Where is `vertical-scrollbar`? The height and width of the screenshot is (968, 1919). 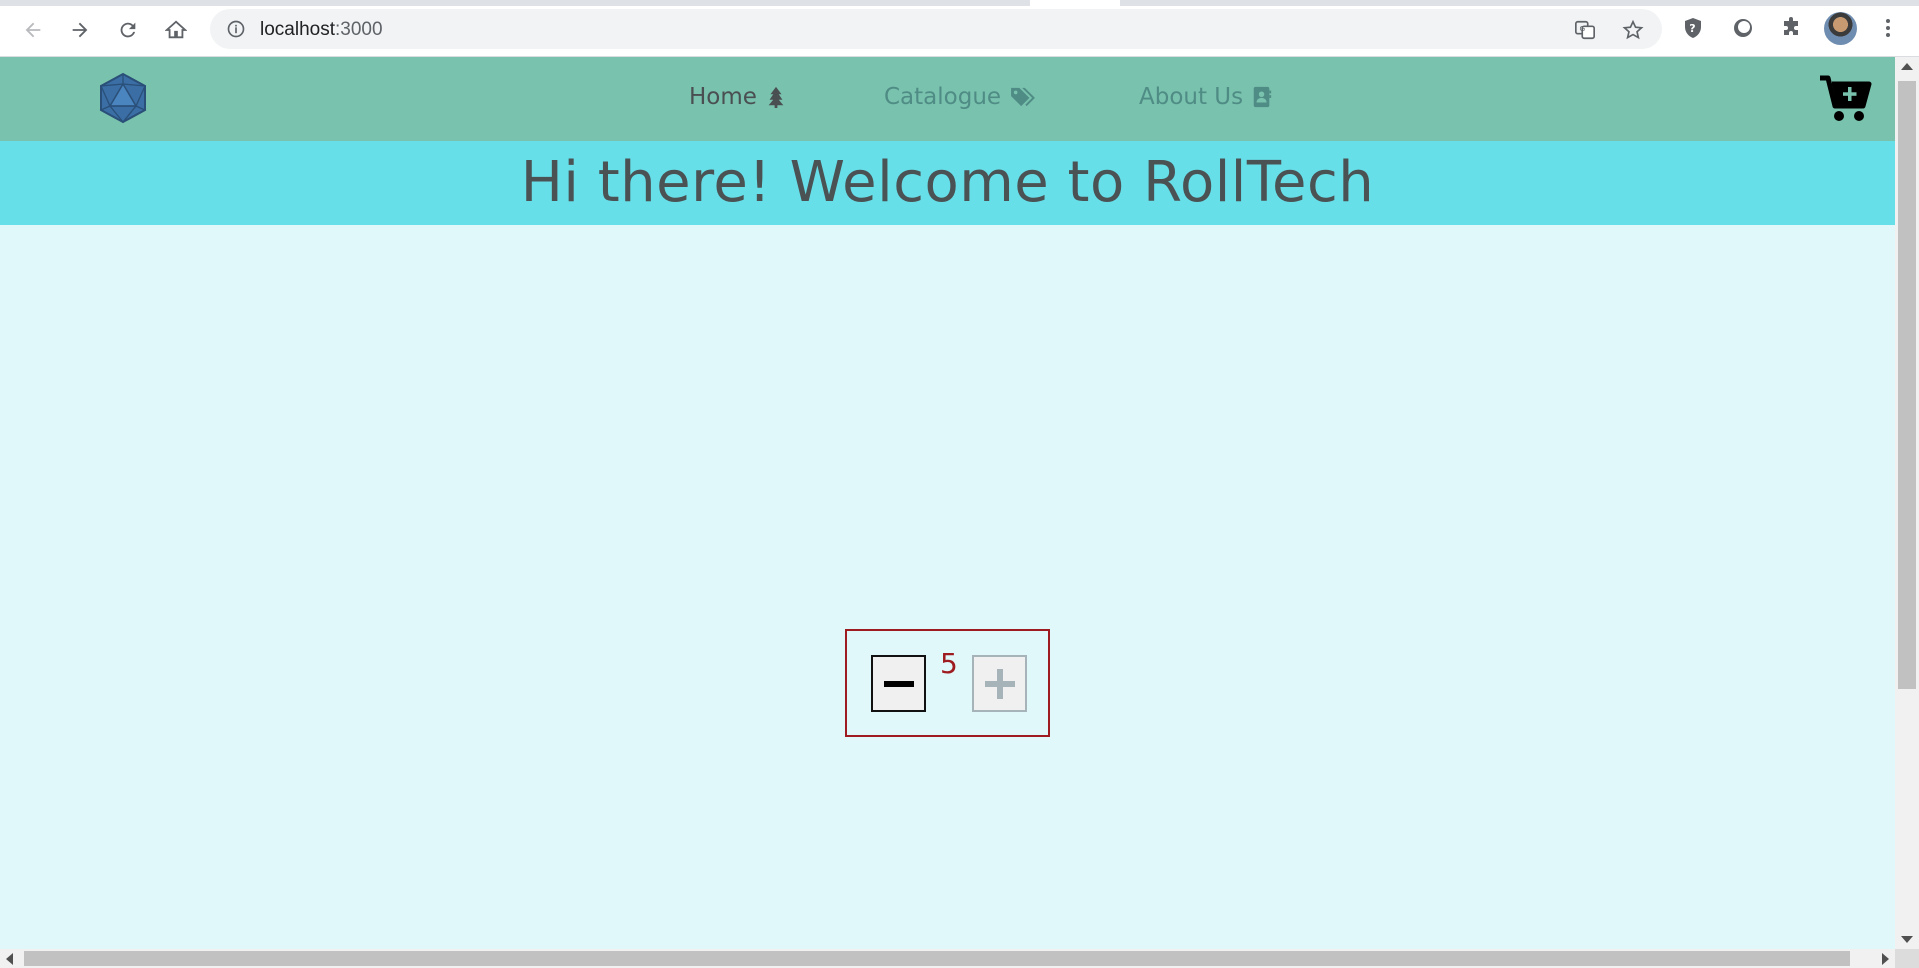 vertical-scrollbar is located at coordinates (1907, 503).